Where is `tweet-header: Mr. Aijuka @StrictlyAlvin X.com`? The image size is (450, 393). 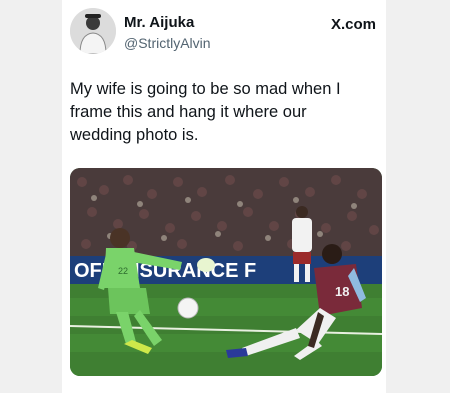
tweet-header: Mr. Aijuka @StrictlyAlvin X.com is located at coordinates (224, 32).